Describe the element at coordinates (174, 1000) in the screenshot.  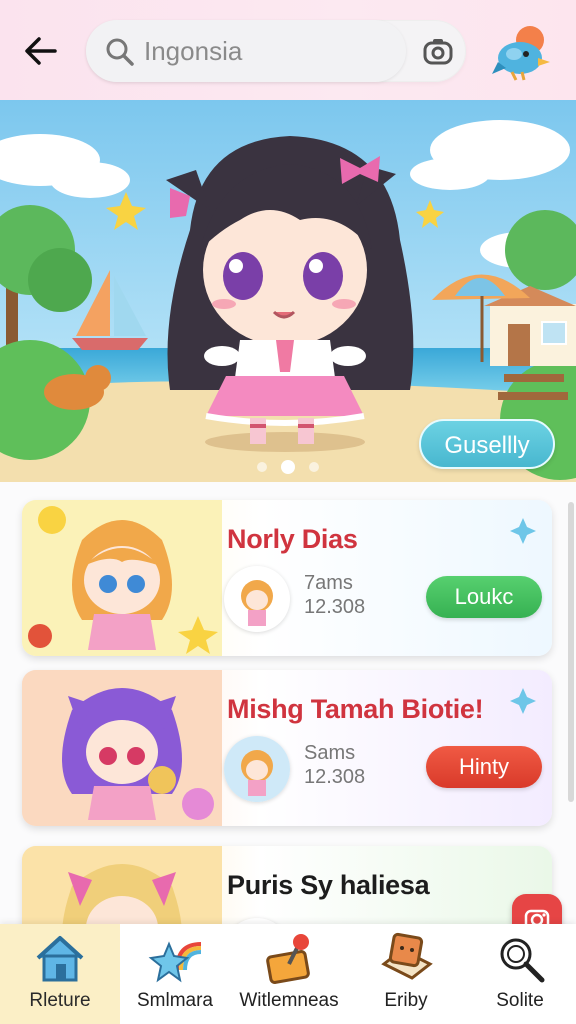
I see `nav-label: Smlmara` at that location.